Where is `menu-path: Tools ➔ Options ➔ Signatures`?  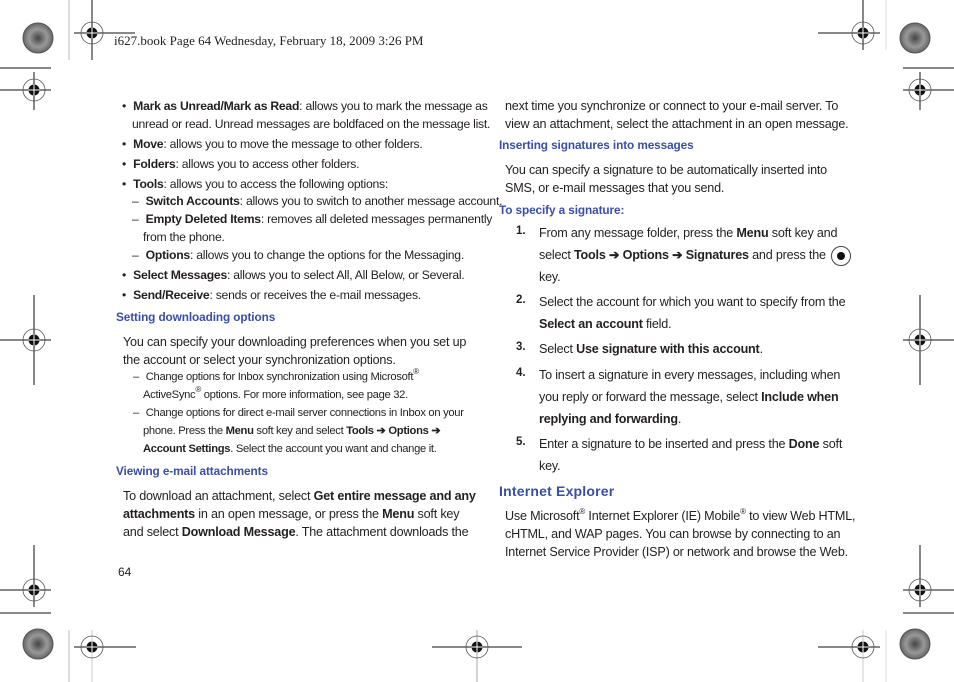
menu-path: Tools ➔ Options ➔ Signatures is located at coordinates (661, 255).